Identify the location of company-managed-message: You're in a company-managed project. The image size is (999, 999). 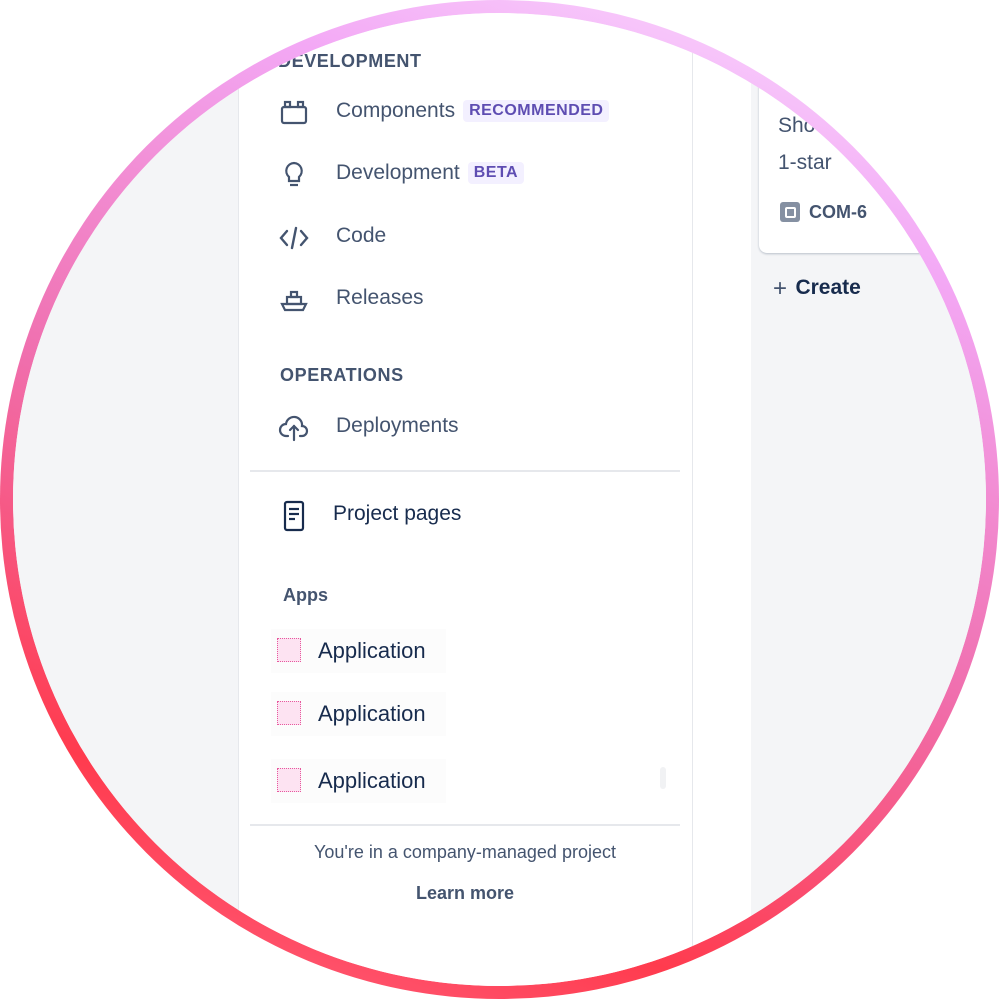
(465, 852).